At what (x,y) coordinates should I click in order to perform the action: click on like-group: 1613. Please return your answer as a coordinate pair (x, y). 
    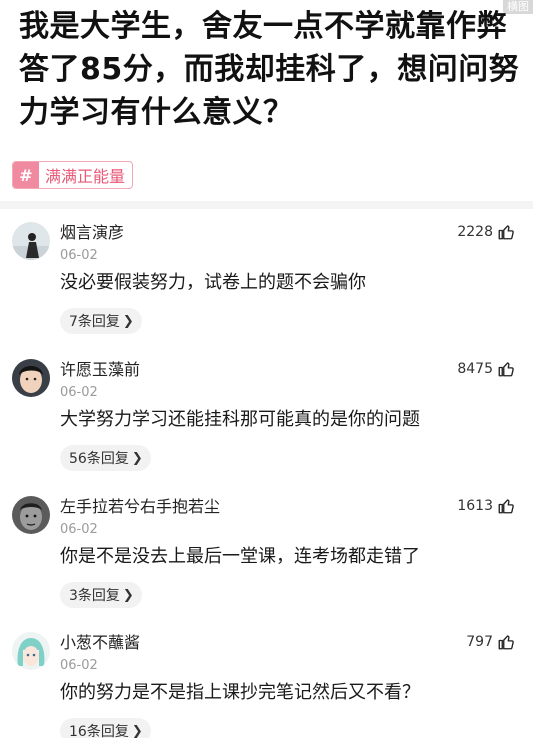
    Looking at the image, I should click on (486, 506).